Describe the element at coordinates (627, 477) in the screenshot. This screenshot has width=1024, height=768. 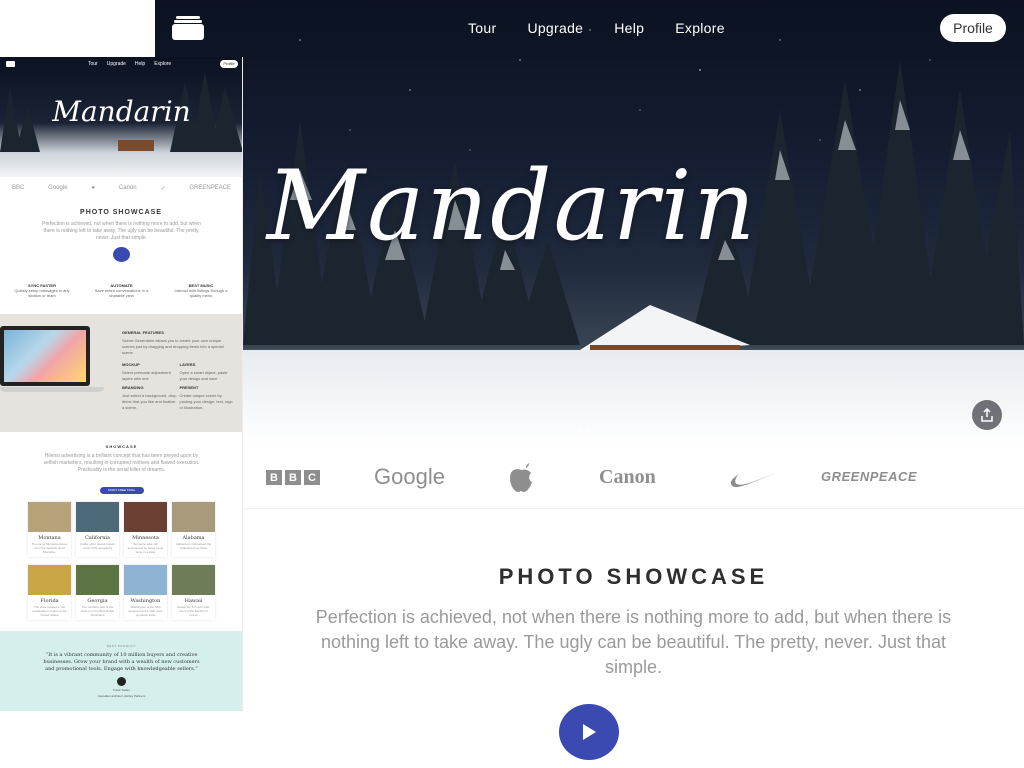
I see `canon-logo: Canon` at that location.